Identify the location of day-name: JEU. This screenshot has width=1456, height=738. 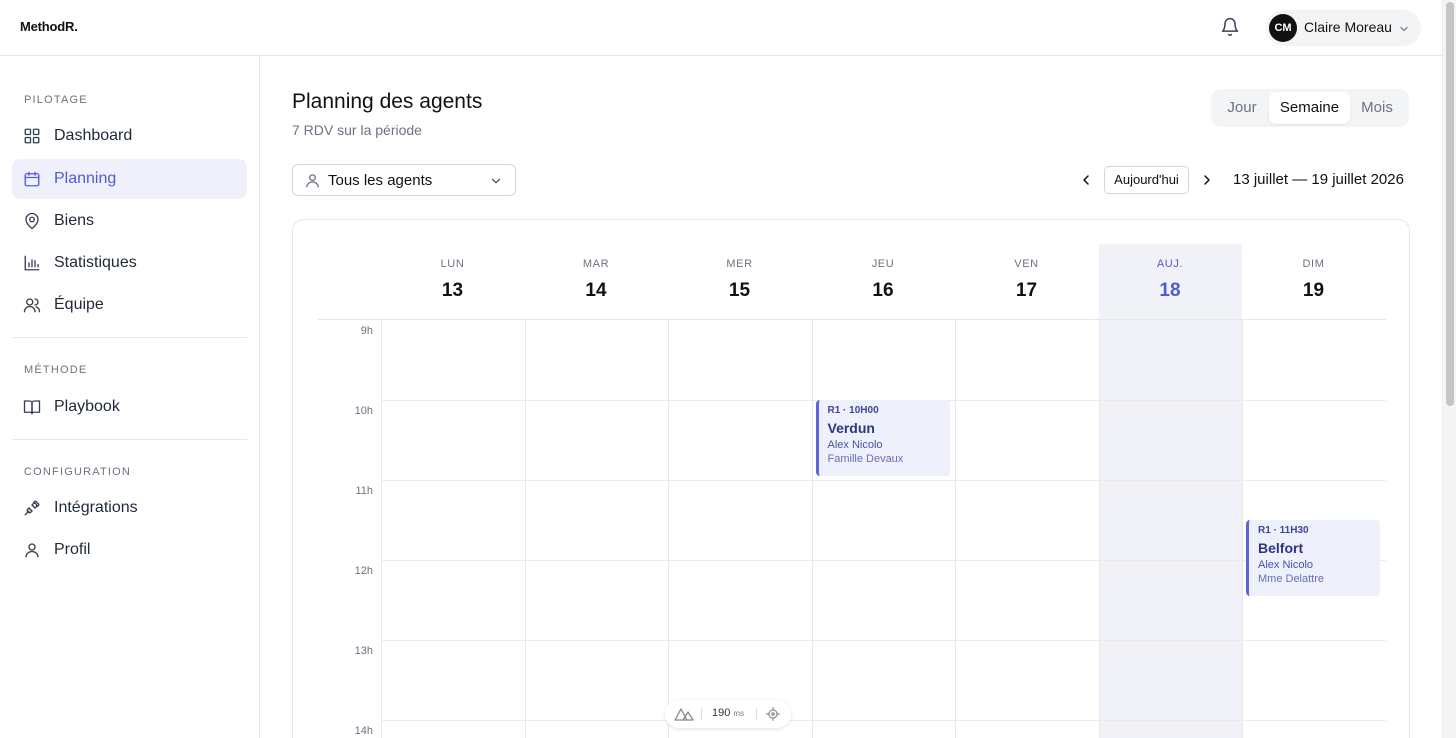
(883, 264).